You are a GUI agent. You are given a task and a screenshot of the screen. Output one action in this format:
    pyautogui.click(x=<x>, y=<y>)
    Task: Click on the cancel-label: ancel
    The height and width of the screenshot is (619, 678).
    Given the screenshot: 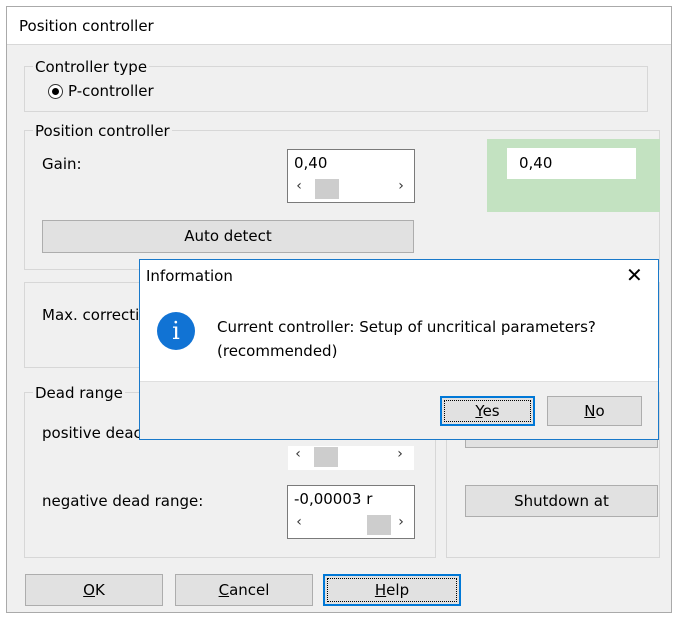 What is the action you would take?
    pyautogui.click(x=249, y=590)
    